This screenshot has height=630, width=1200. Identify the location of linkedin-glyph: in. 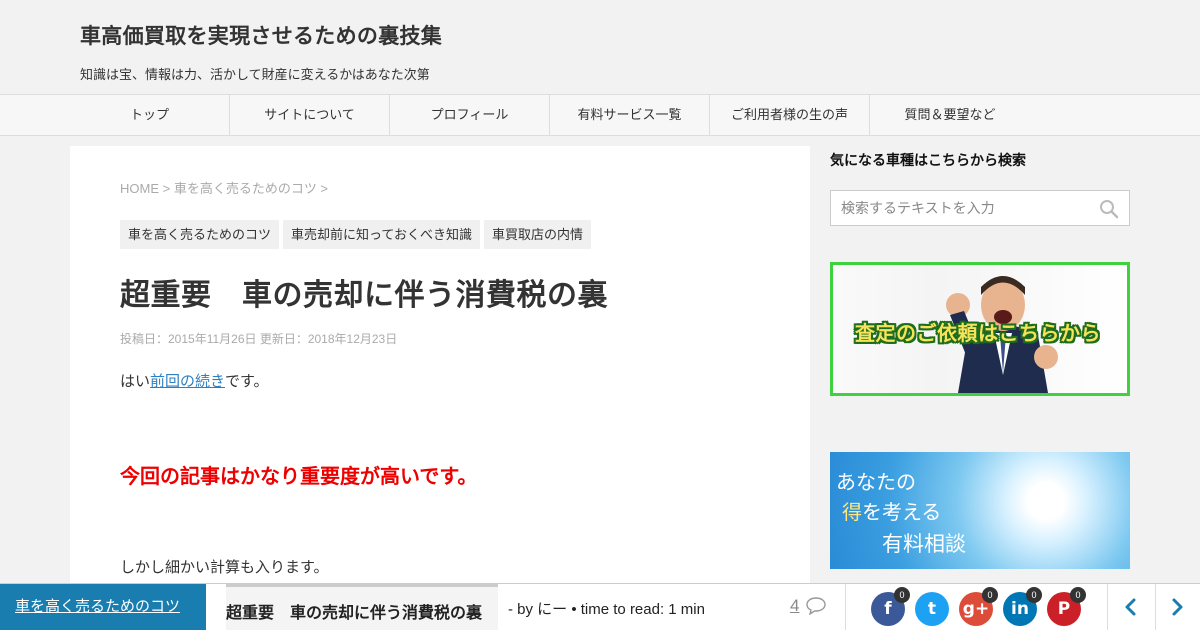
(1020, 609).